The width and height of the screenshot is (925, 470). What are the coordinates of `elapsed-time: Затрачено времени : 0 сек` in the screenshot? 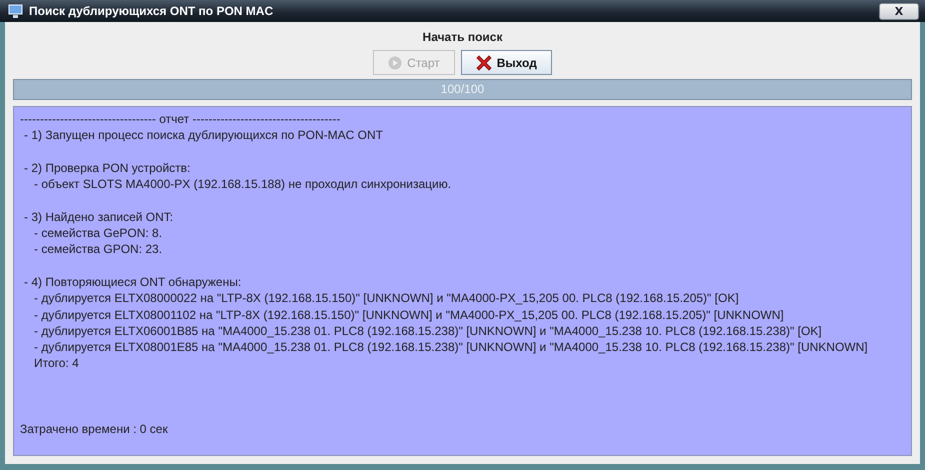 It's located at (94, 428).